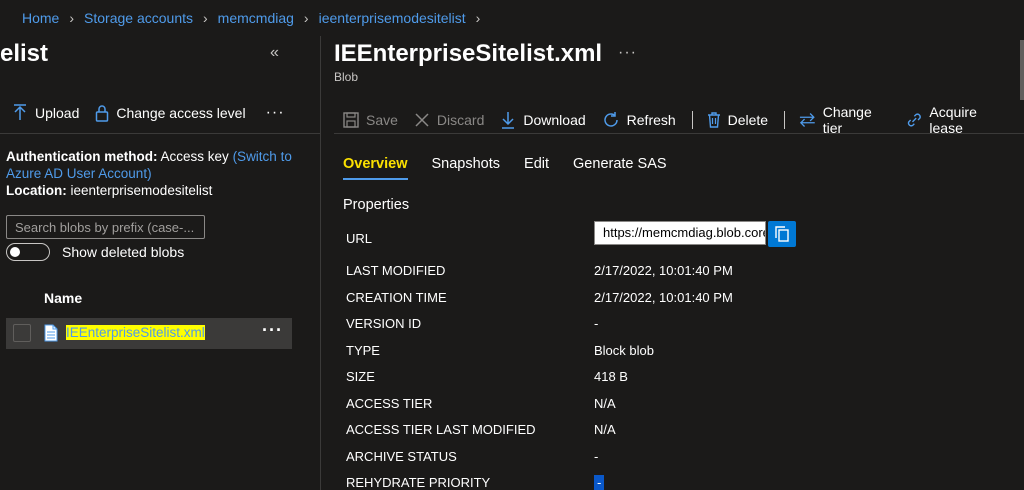  What do you see at coordinates (396, 270) in the screenshot?
I see `prop-label-last-modified: LAST MODIFIED` at bounding box center [396, 270].